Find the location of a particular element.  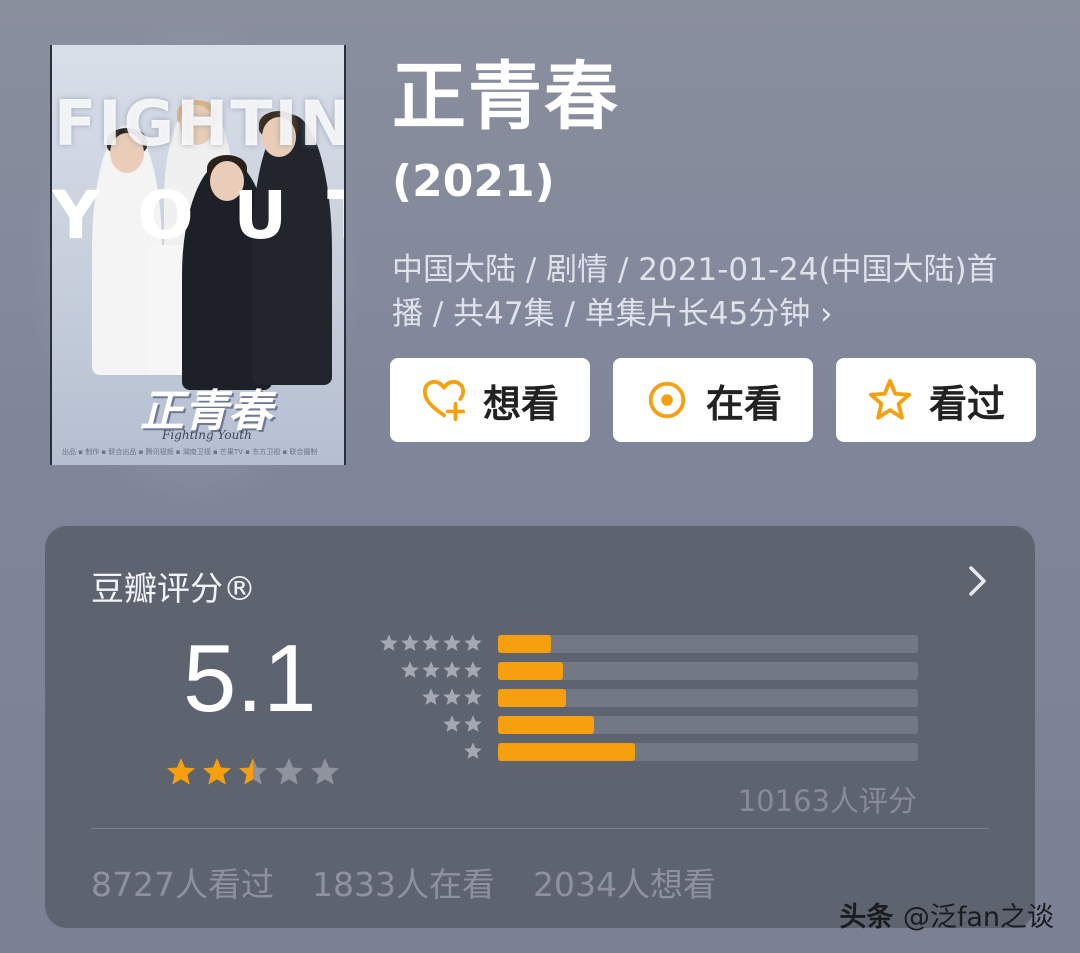

watching-label: 在看 is located at coordinates (743, 403).